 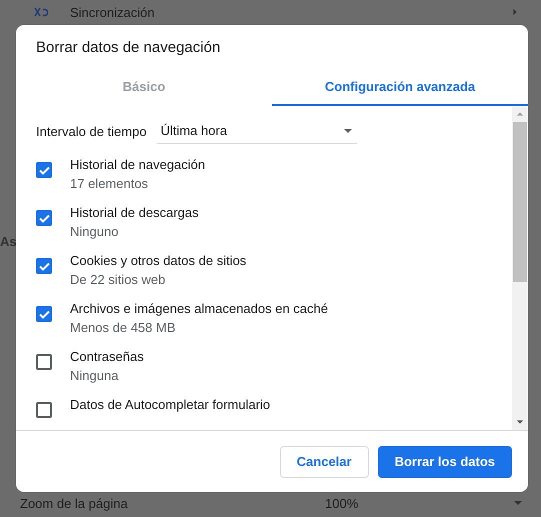 What do you see at coordinates (110, 183) in the screenshot?
I see `option-detail: 17 elementos` at bounding box center [110, 183].